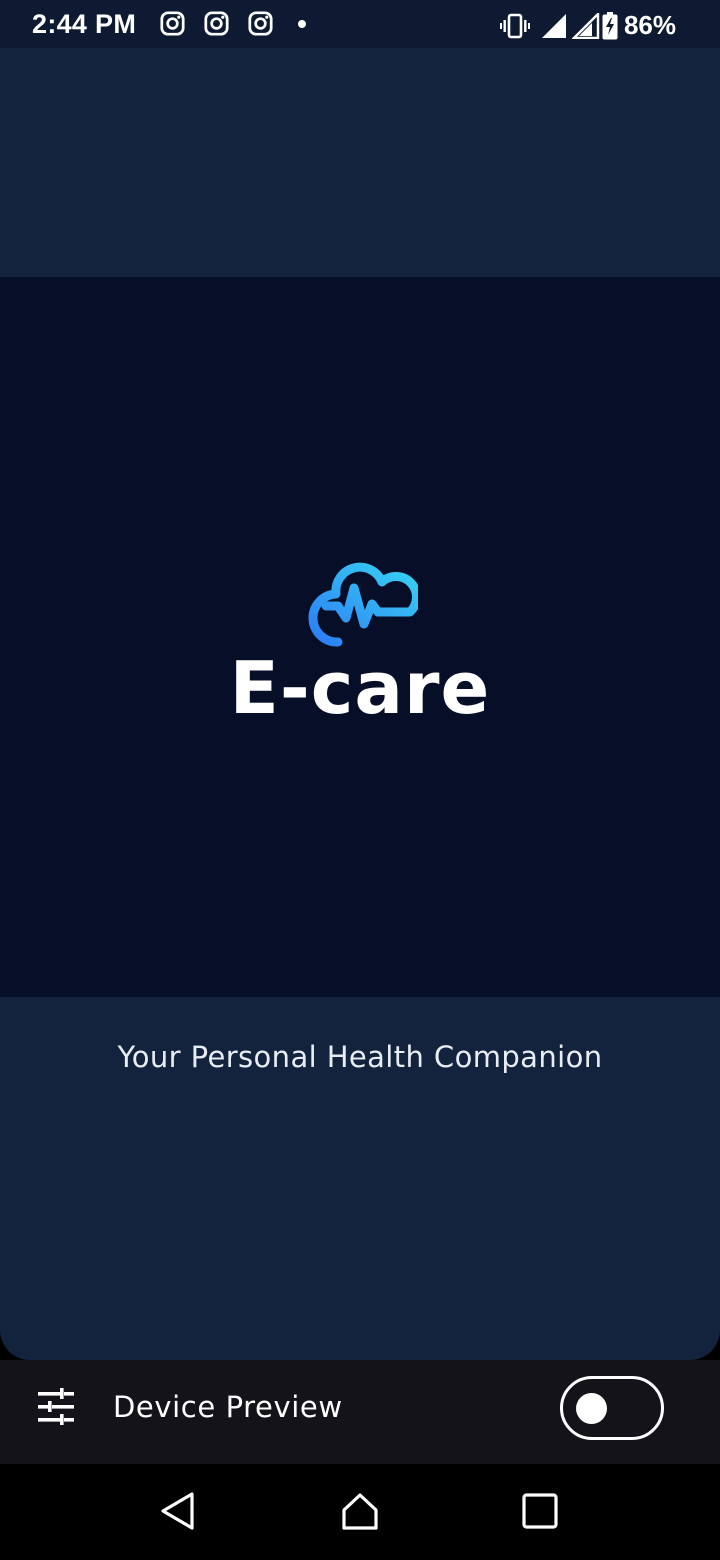 This screenshot has height=1560, width=720. Describe the element at coordinates (514, 25) in the screenshot. I see `vibrate-icon` at that location.